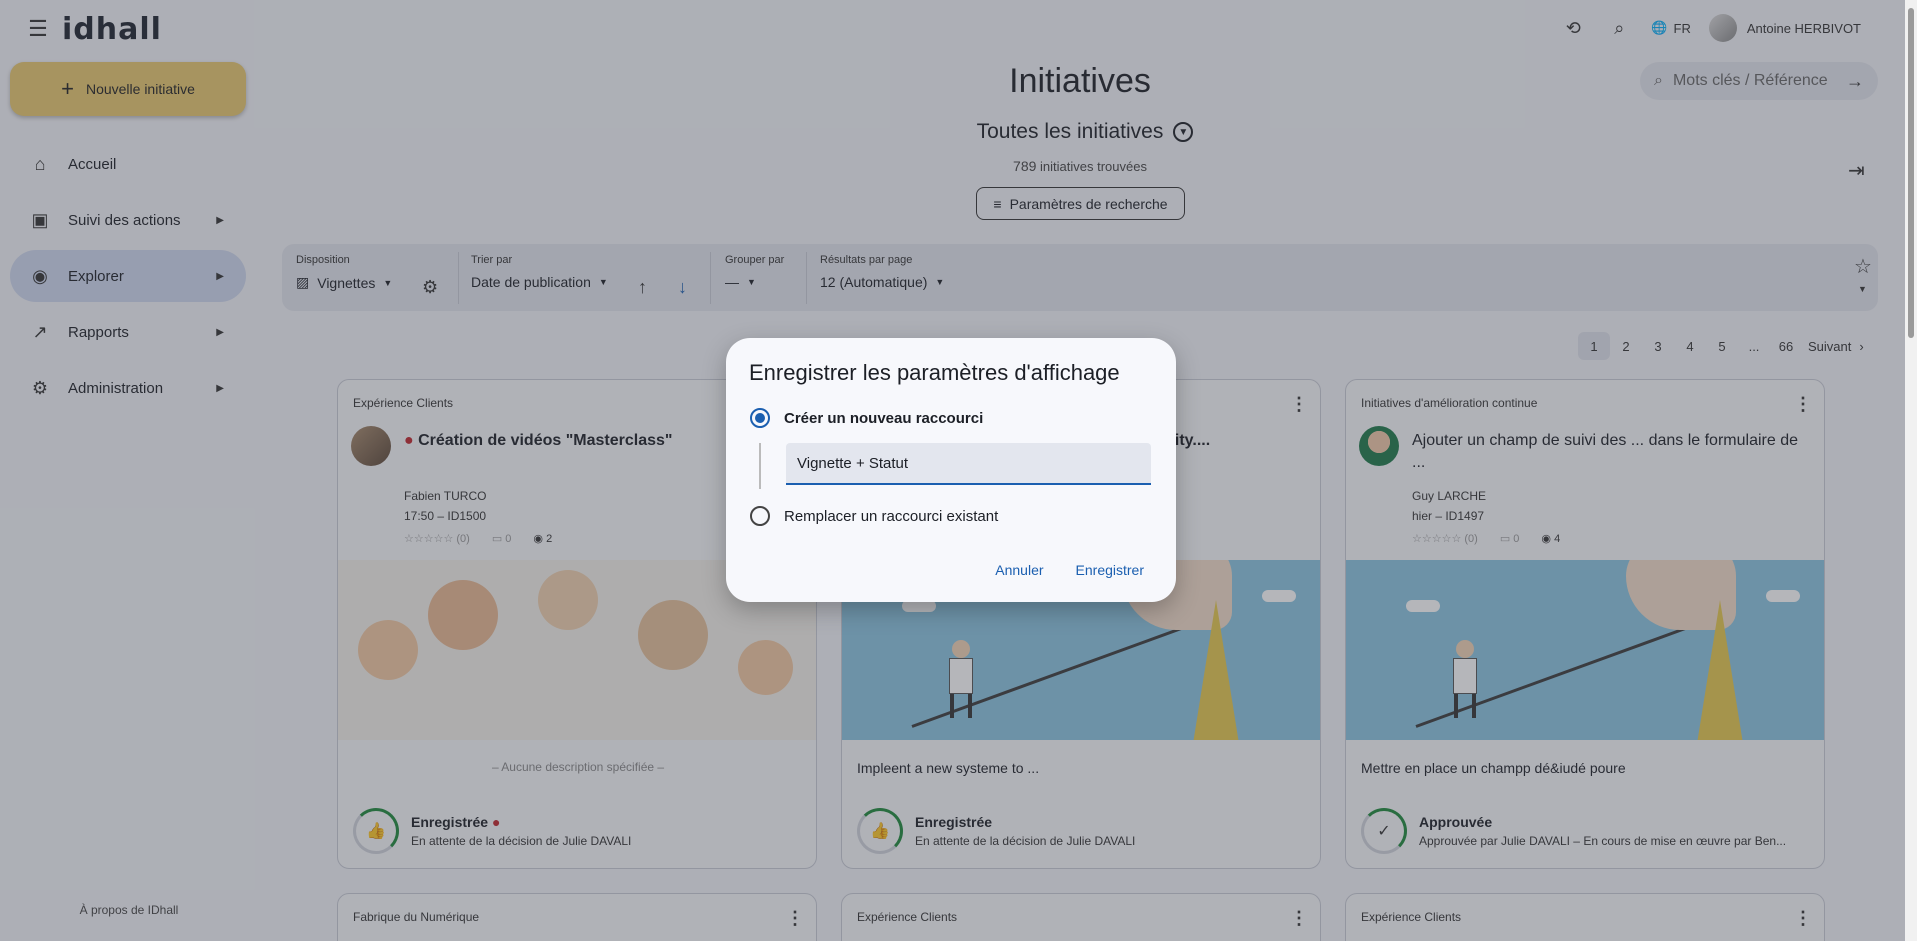  What do you see at coordinates (1069, 570) in the screenshot?
I see `dialog-actions: Annuler Enregistrer` at bounding box center [1069, 570].